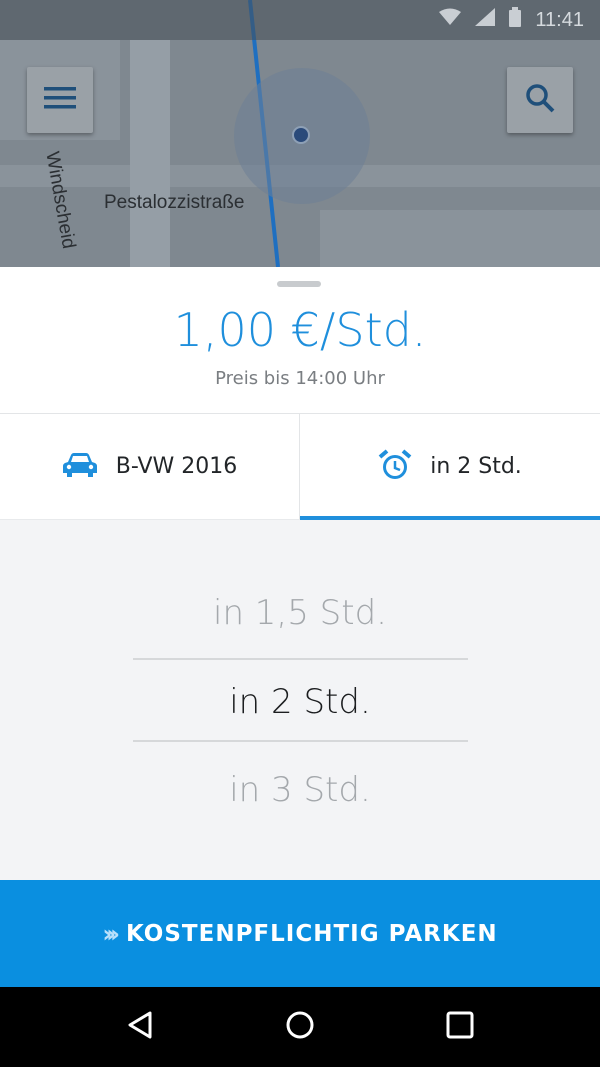  I want to click on battery-icon, so click(515, 20).